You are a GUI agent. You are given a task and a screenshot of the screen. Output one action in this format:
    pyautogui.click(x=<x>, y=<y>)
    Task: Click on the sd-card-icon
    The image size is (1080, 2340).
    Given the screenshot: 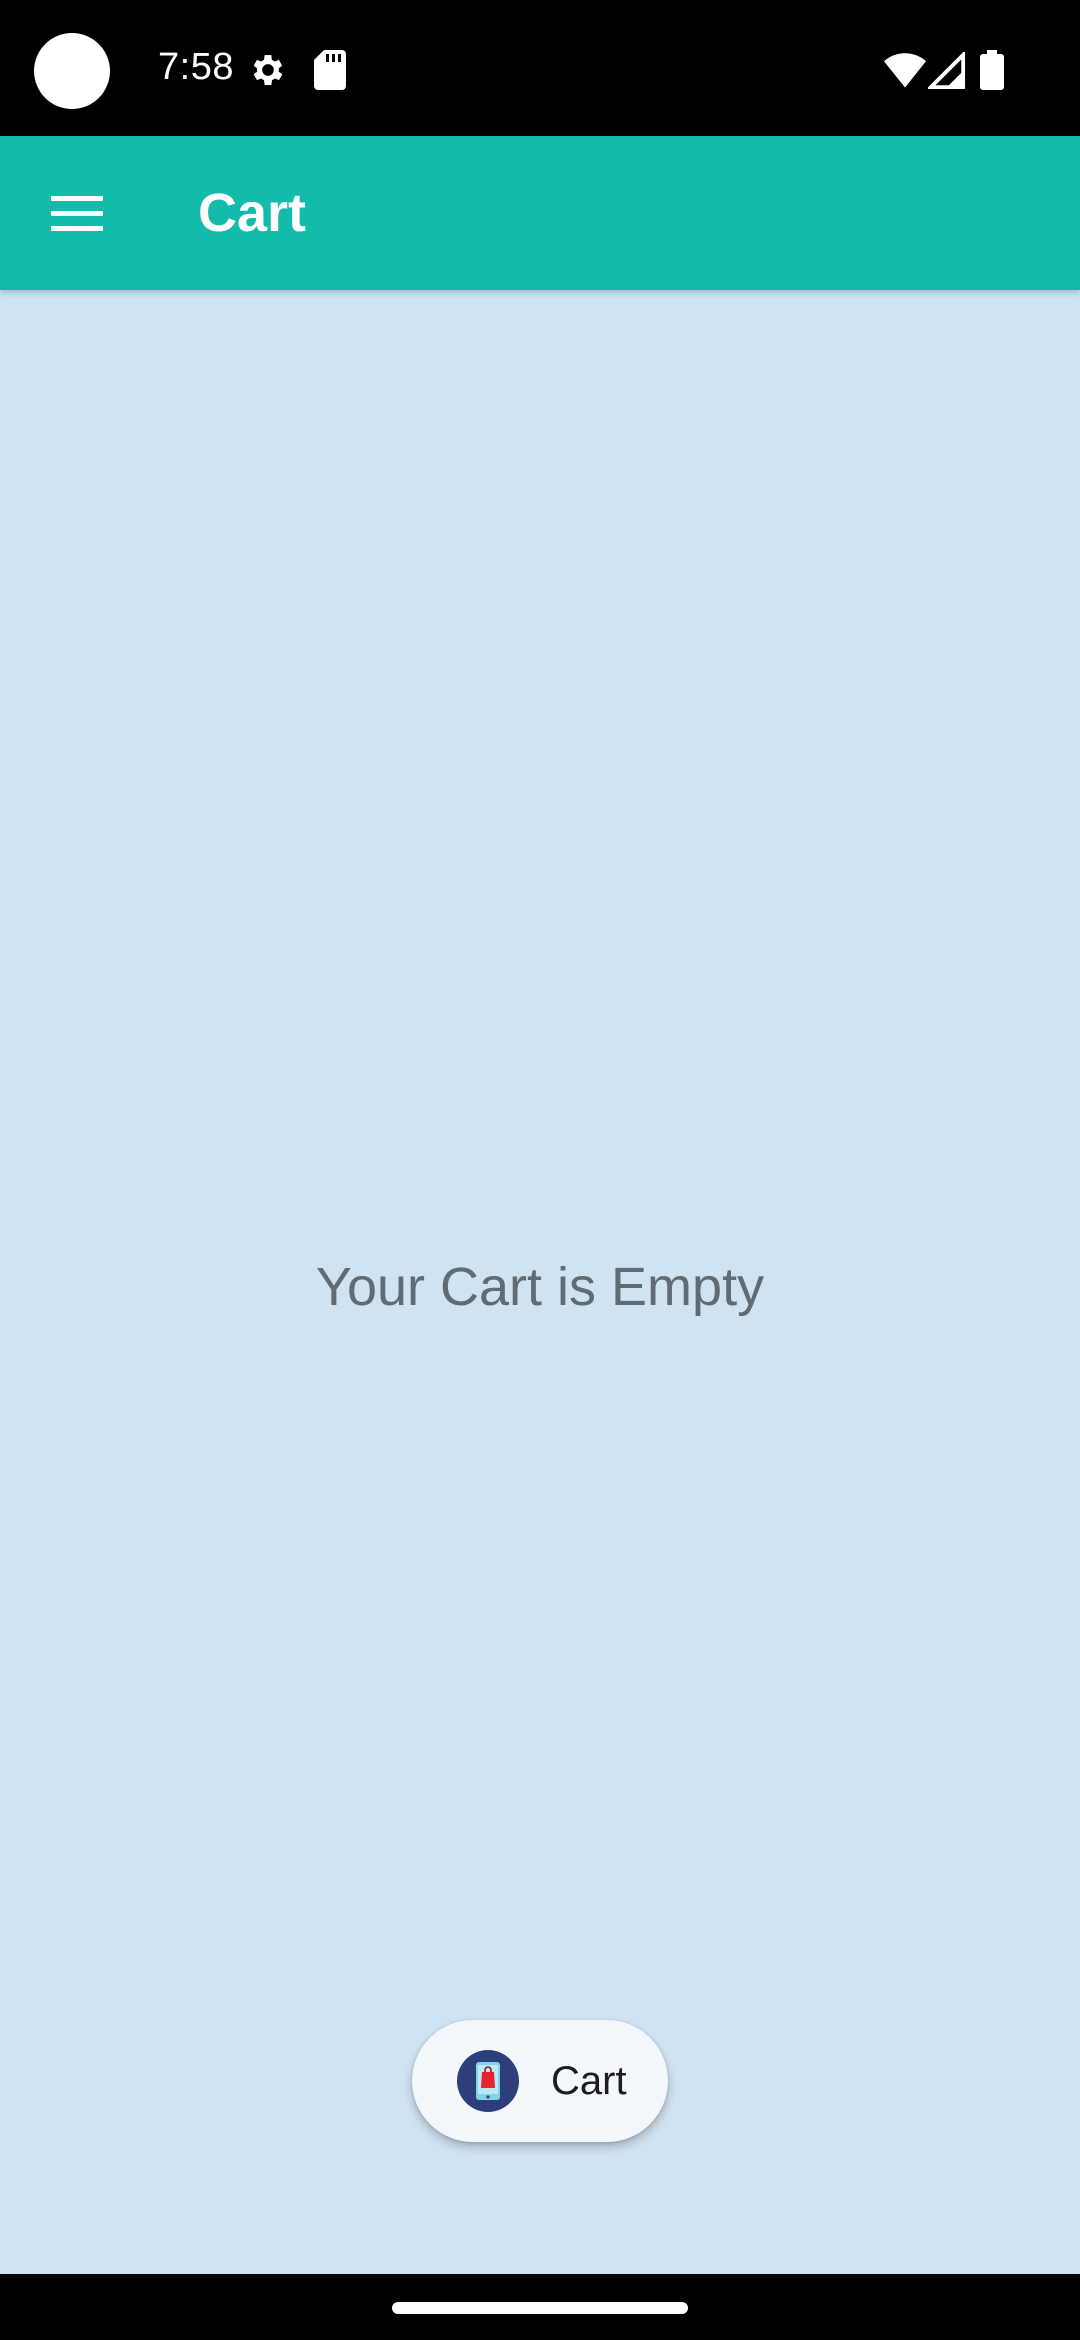 What is the action you would take?
    pyautogui.click(x=330, y=72)
    